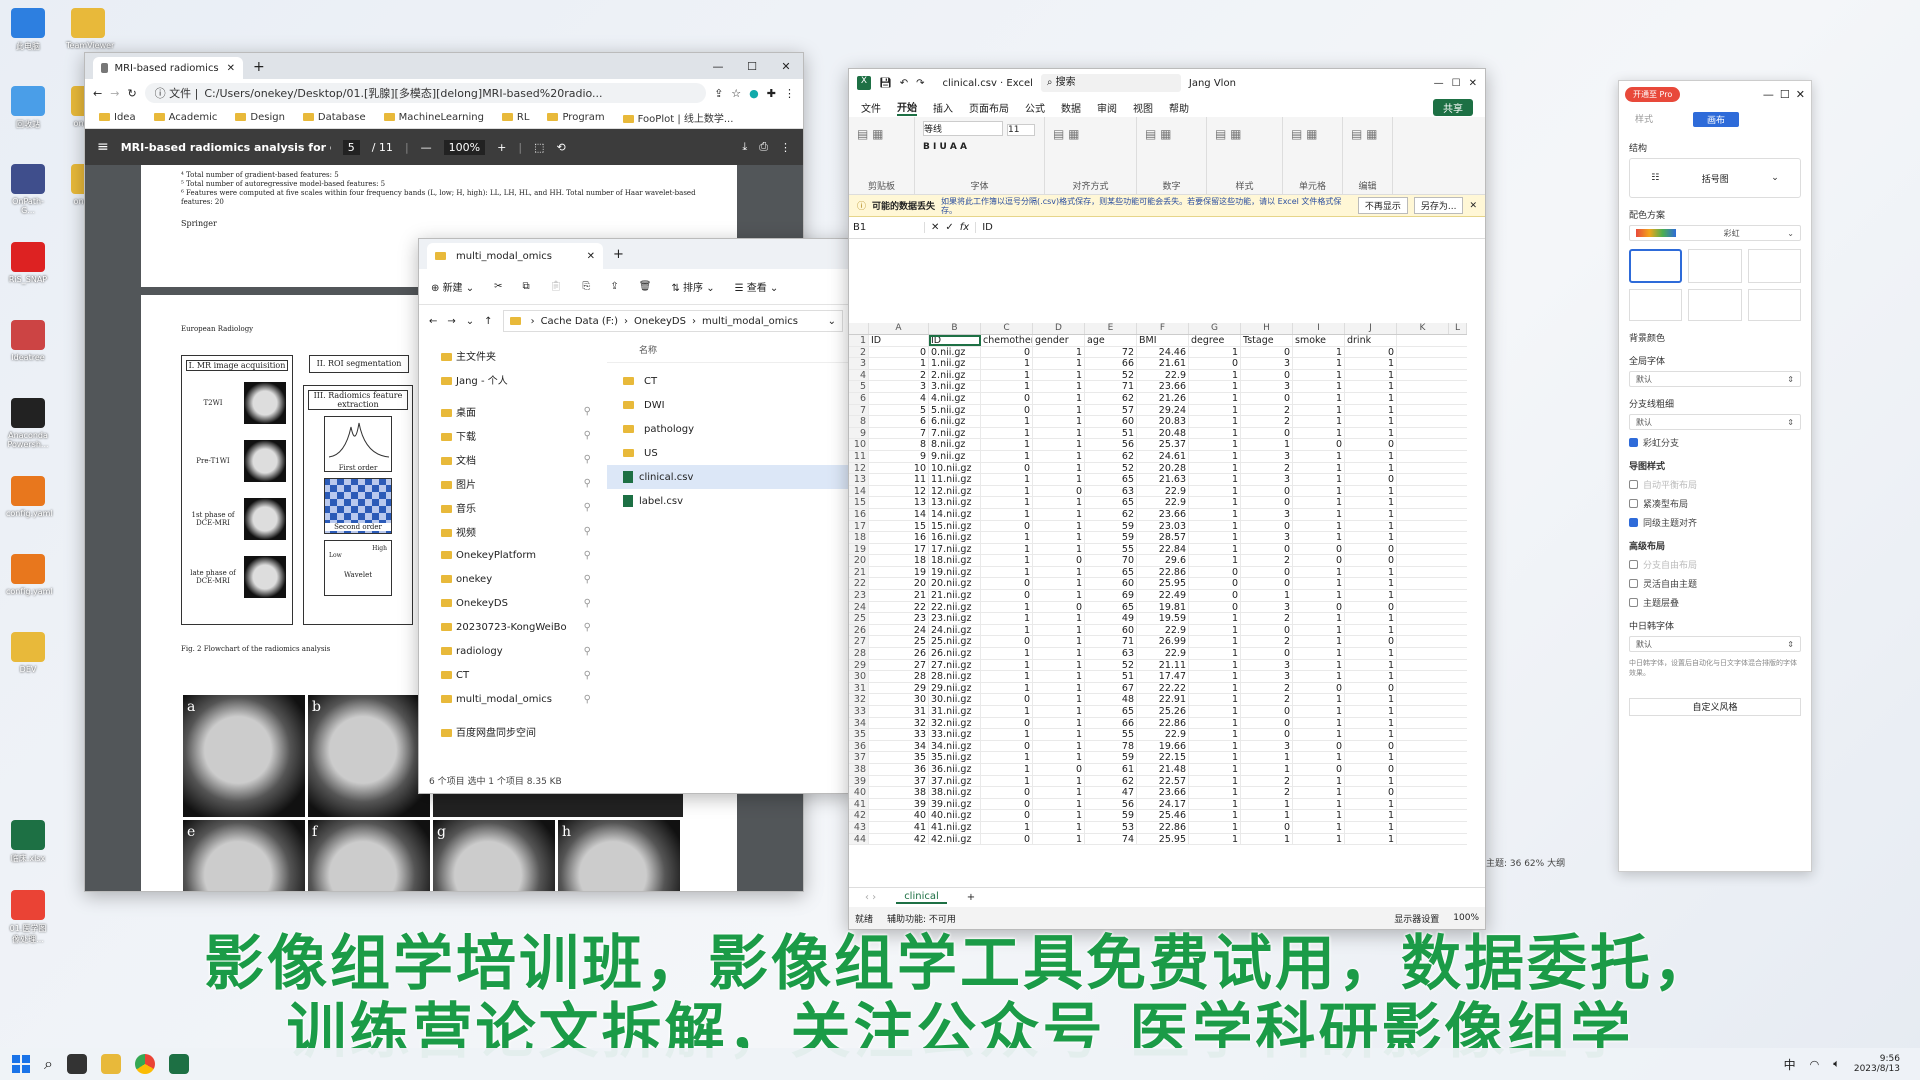 This screenshot has width=1920, height=1080. Describe the element at coordinates (955, 375) in the screenshot. I see `cell: 2.nii.gz` at that location.